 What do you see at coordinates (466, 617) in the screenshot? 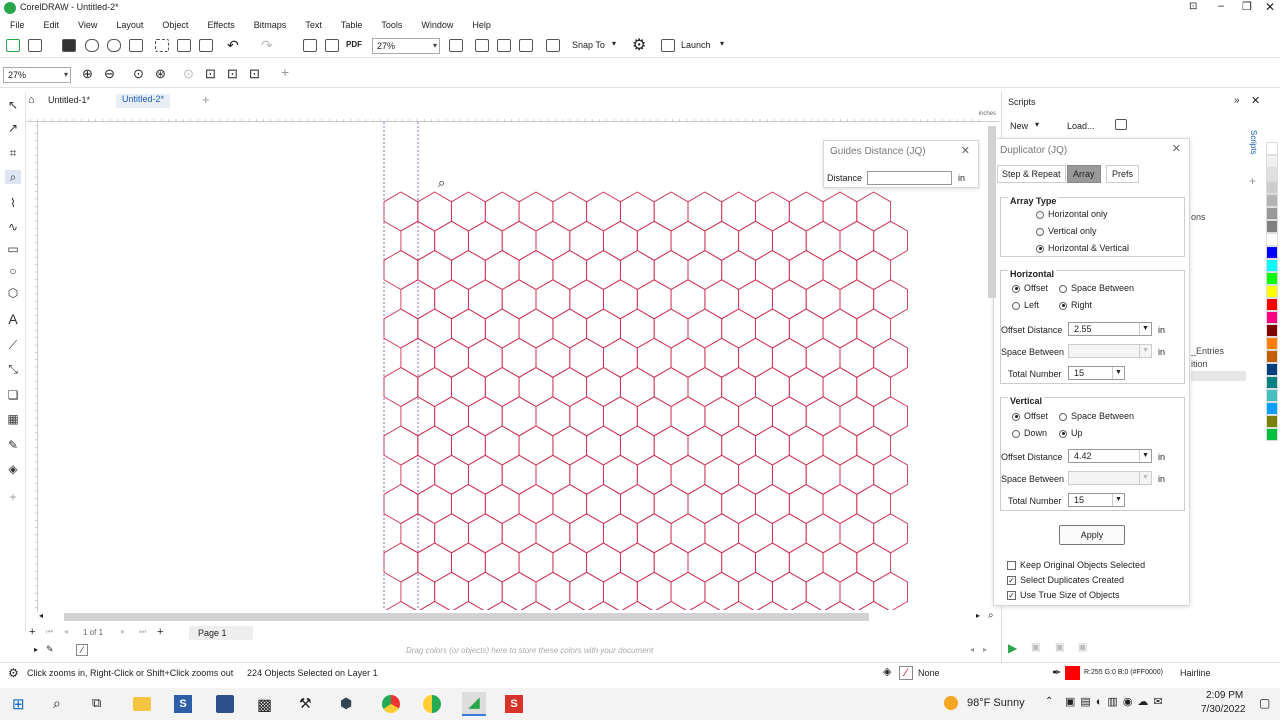
I see `scroll-thumb` at bounding box center [466, 617].